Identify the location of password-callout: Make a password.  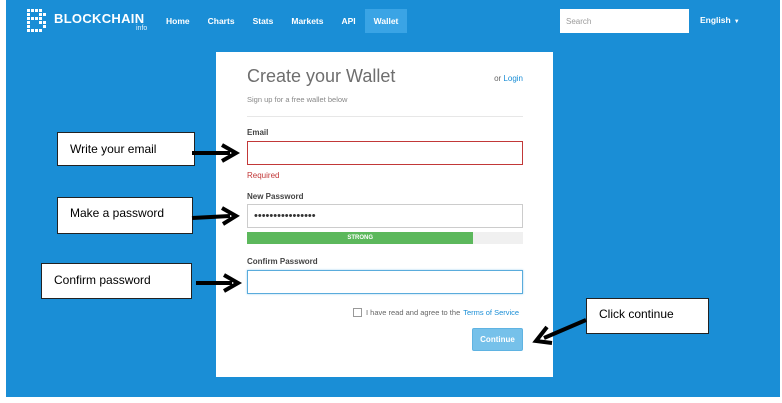
(125, 215).